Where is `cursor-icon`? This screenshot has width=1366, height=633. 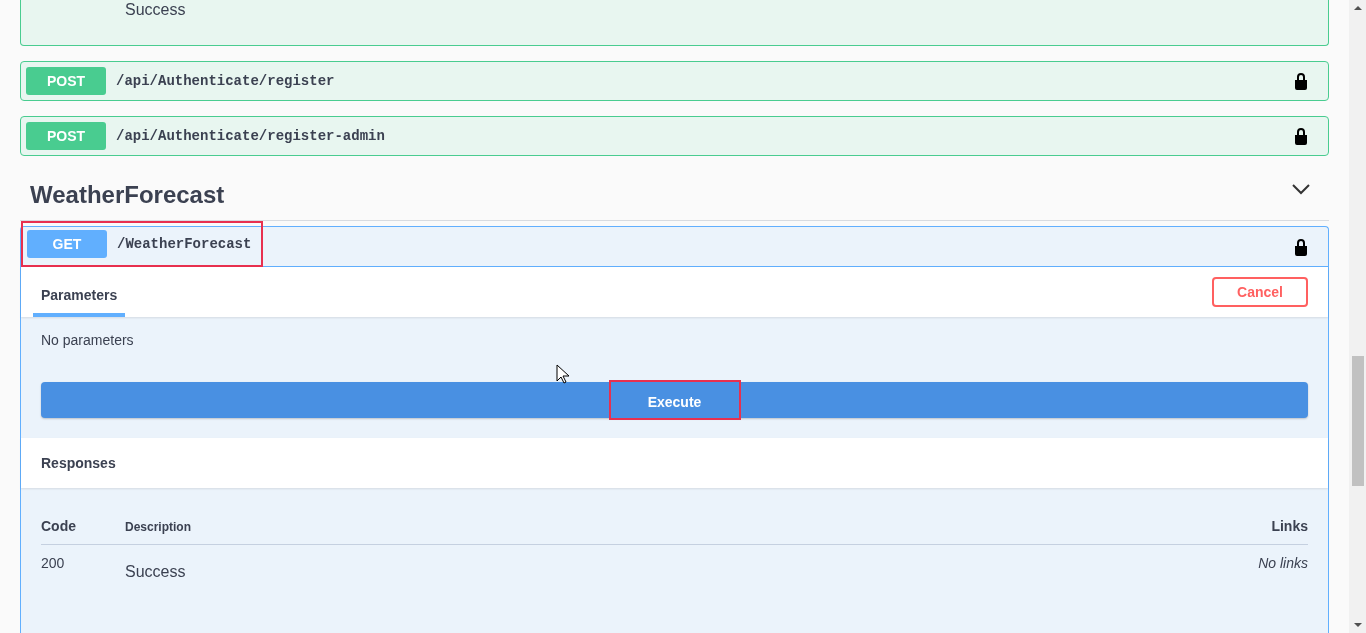 cursor-icon is located at coordinates (563, 374).